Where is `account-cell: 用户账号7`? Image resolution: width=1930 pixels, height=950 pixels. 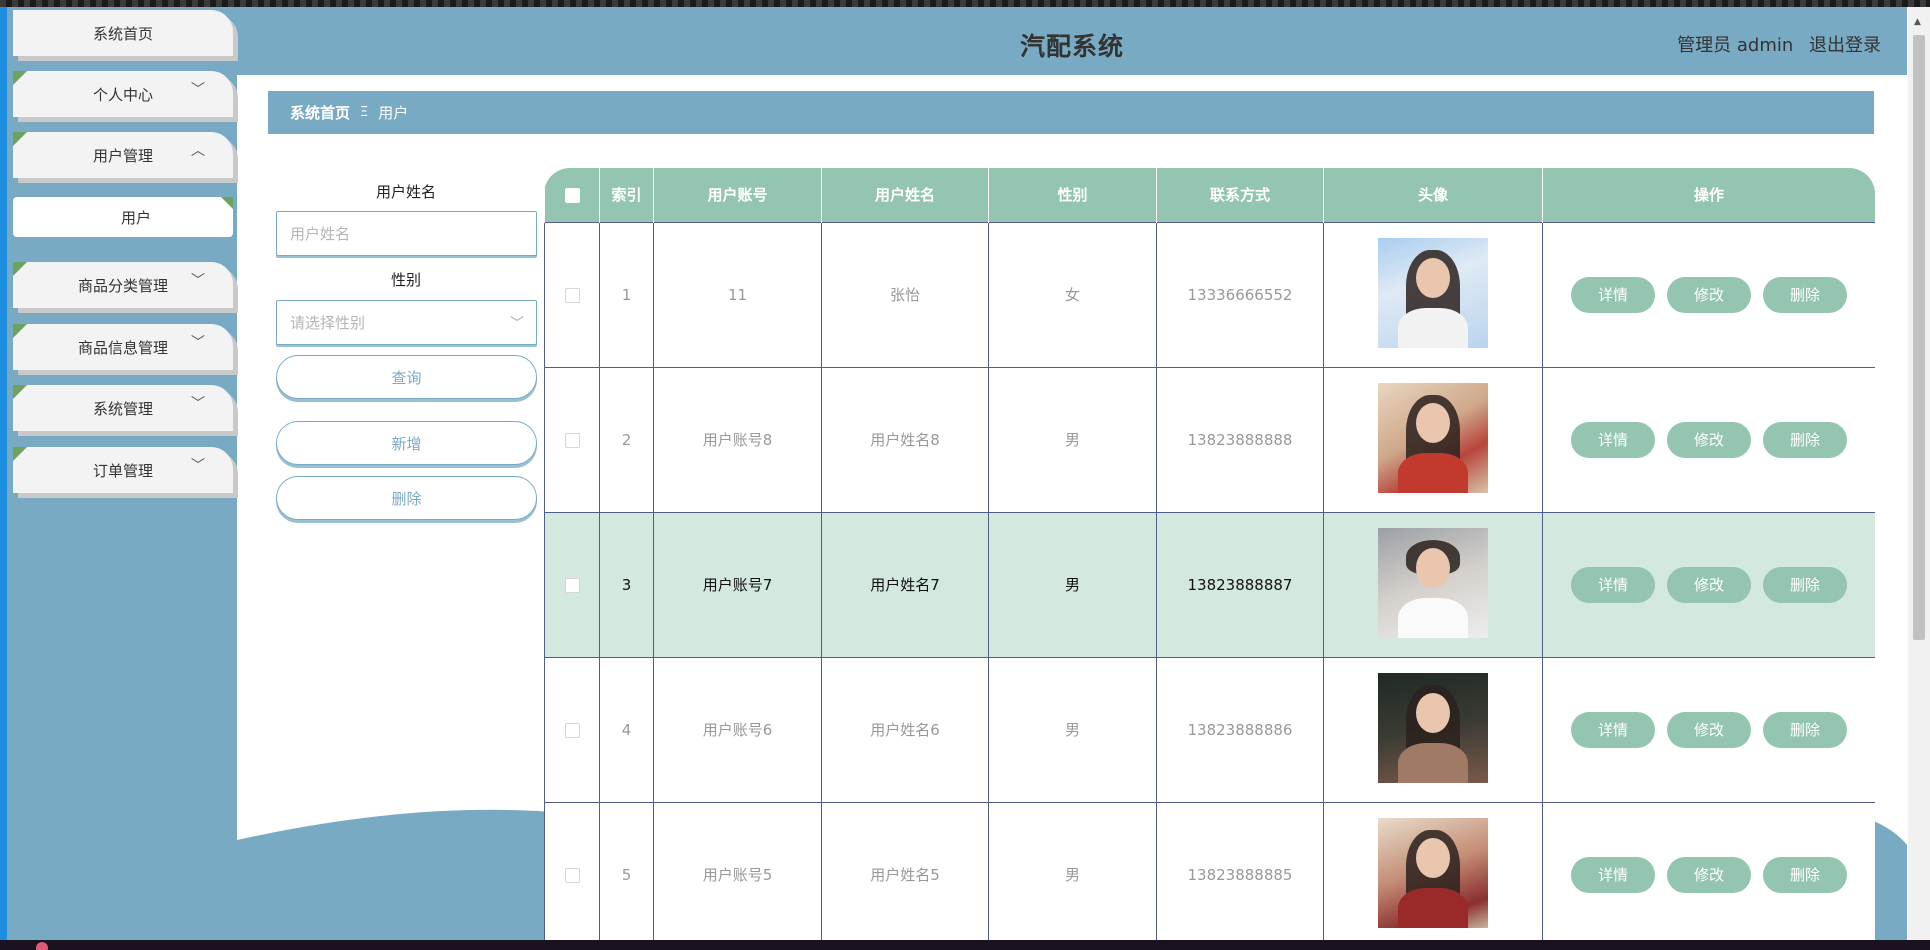 account-cell: 用户账号7 is located at coordinates (737, 584).